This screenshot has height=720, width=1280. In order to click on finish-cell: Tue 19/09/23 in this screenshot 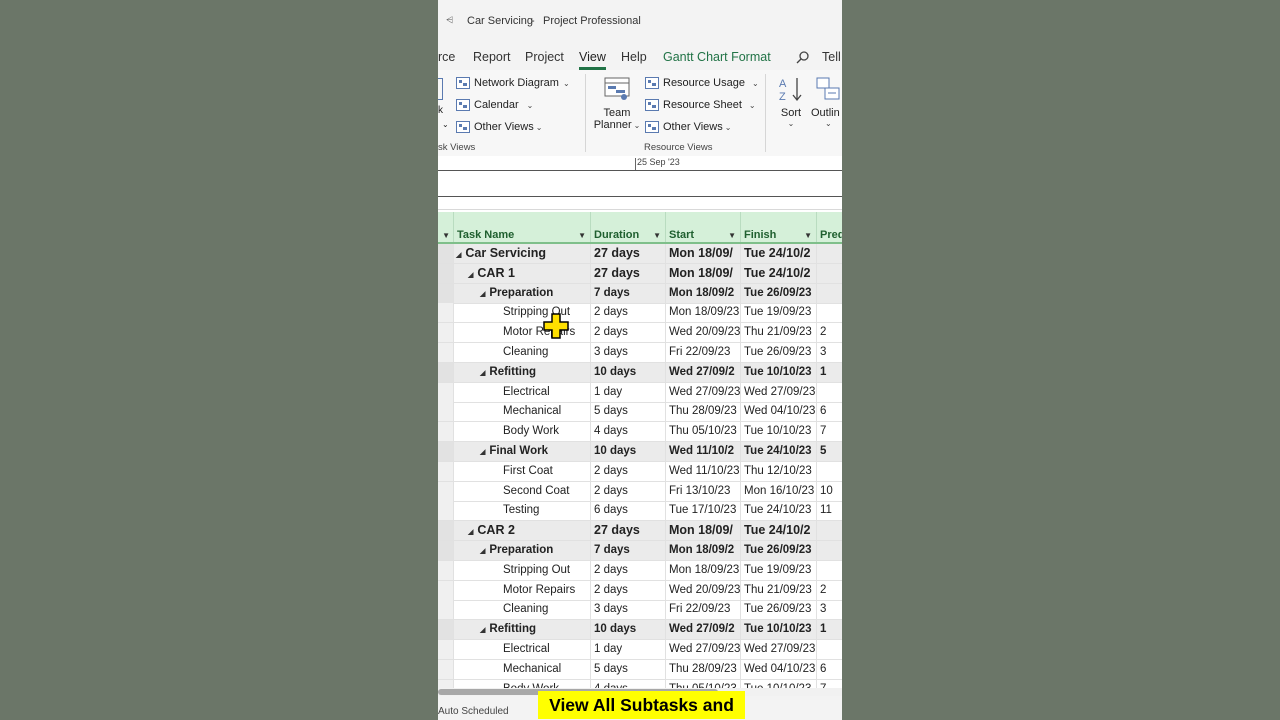, I will do `click(779, 313)`.